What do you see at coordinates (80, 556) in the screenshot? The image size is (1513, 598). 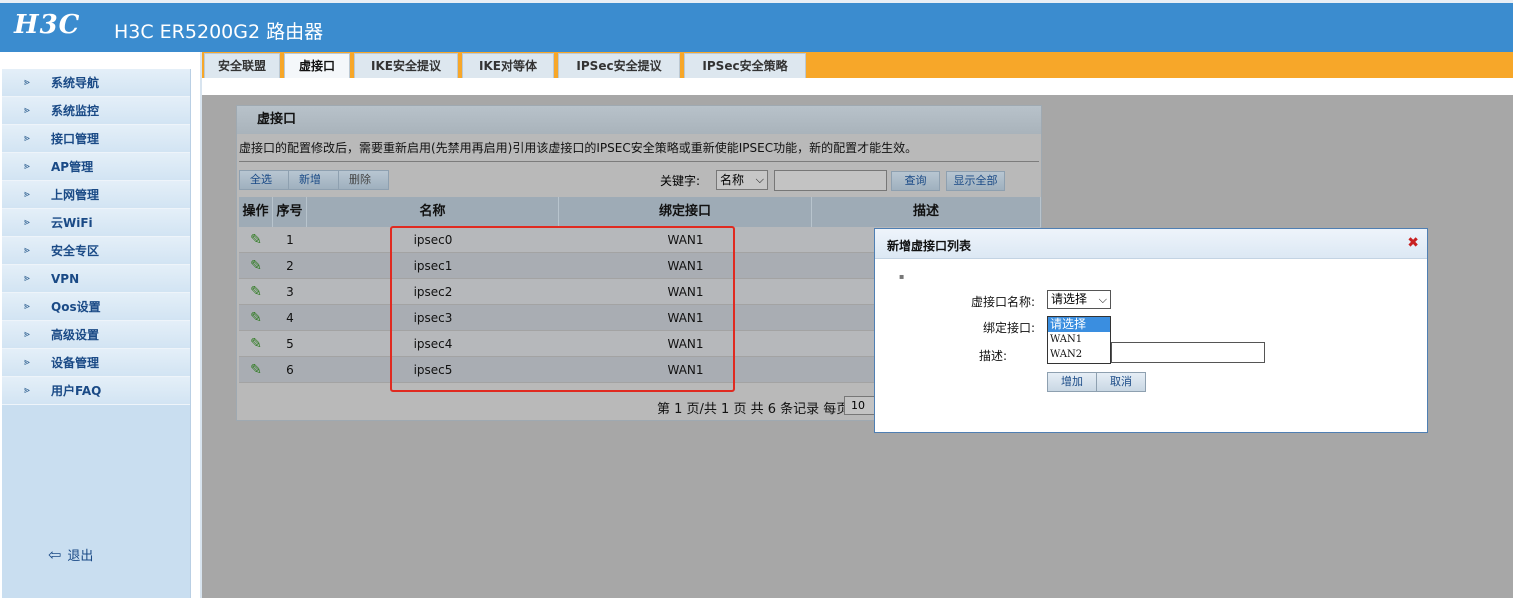 I see `logout-label: 退出` at bounding box center [80, 556].